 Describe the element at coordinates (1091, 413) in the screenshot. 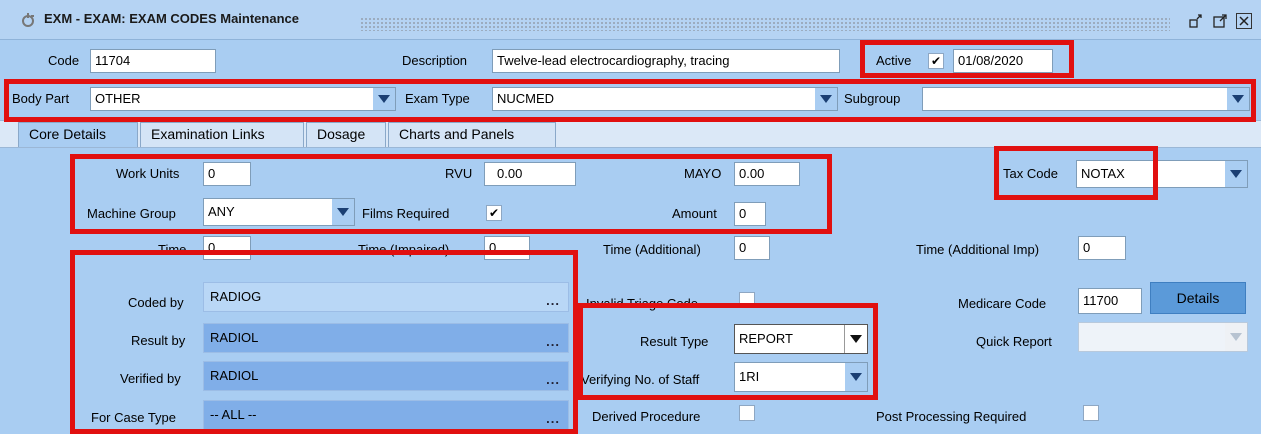

I see `post-processing-checkbox` at that location.